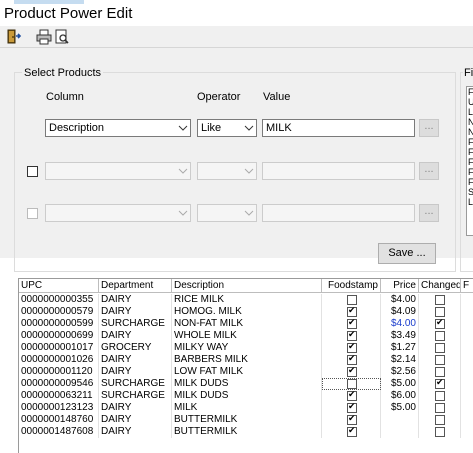 The width and height of the screenshot is (473, 453). I want to click on table-row: 0000000009546 SURCHARGE MILK DUDS $5.00, so click(246, 384).